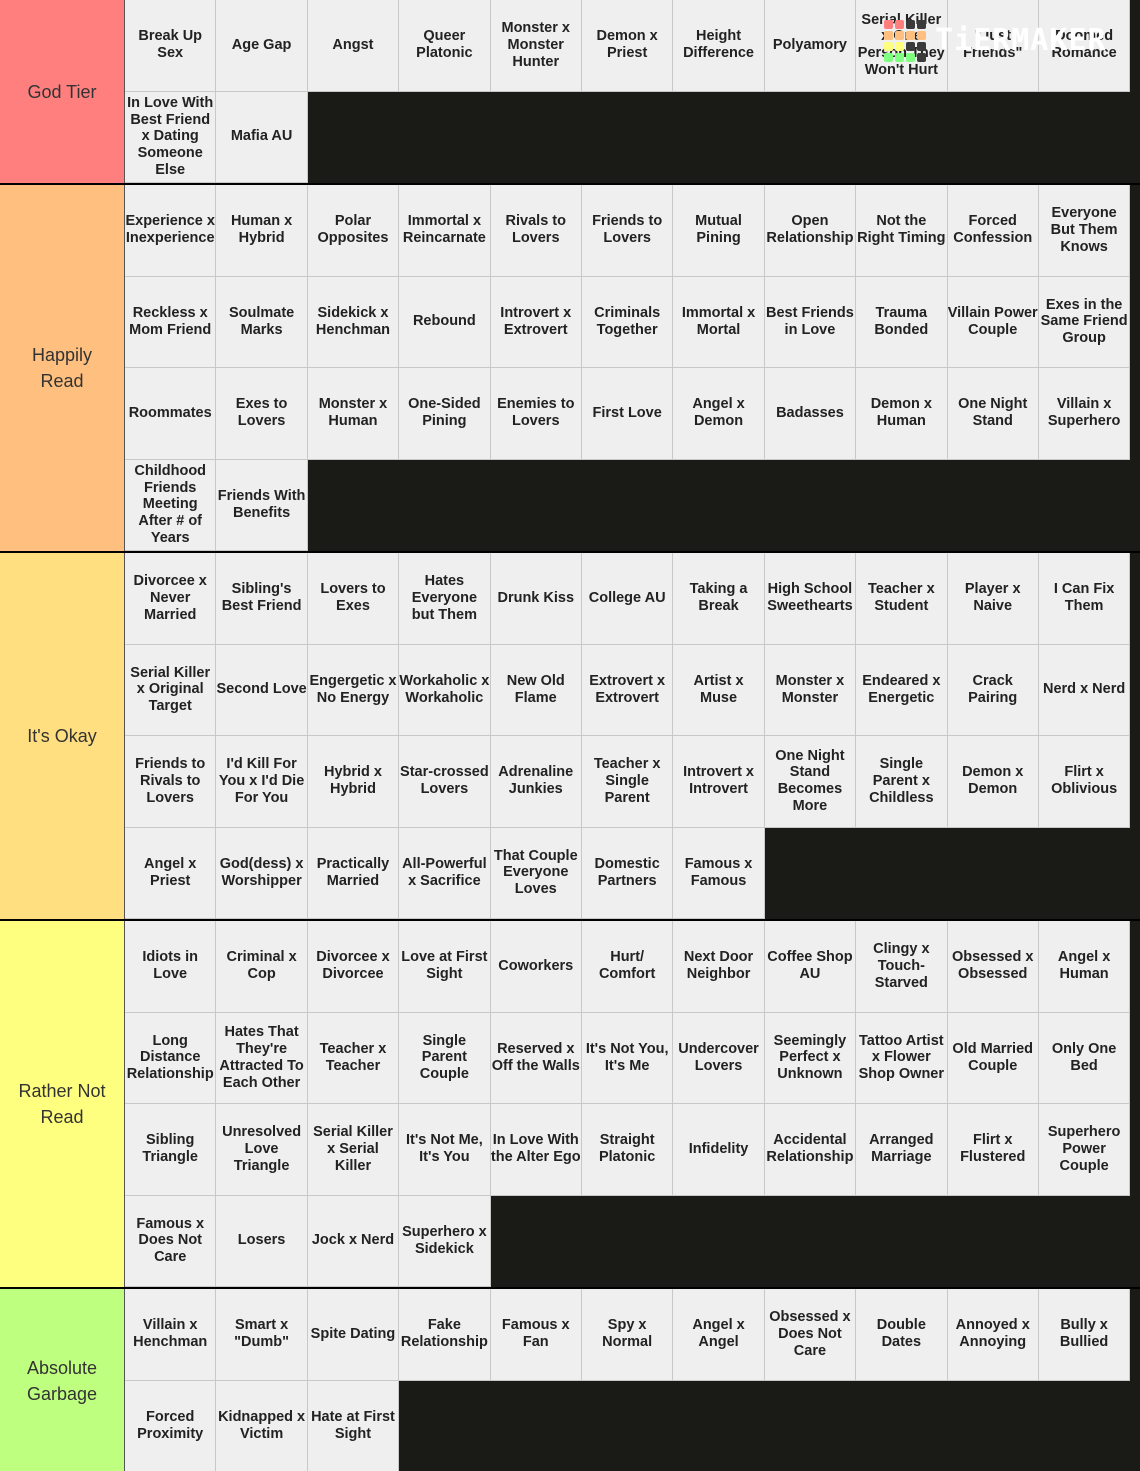  What do you see at coordinates (62, 368) in the screenshot?
I see `tier-label: Happily Read` at bounding box center [62, 368].